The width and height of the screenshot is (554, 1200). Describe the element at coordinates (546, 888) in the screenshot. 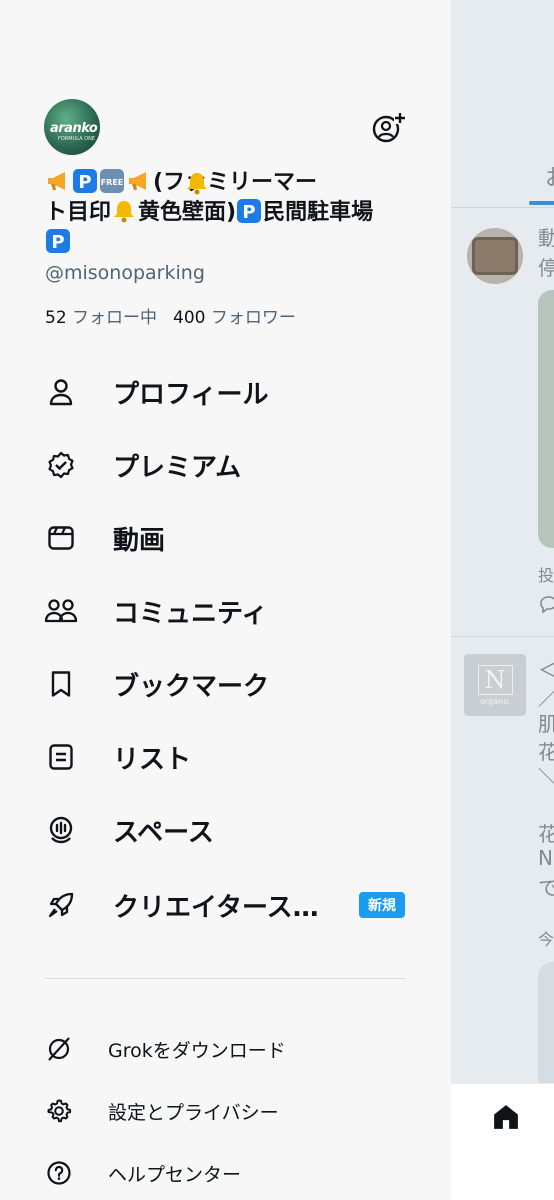

I see `background-post-text: で` at that location.